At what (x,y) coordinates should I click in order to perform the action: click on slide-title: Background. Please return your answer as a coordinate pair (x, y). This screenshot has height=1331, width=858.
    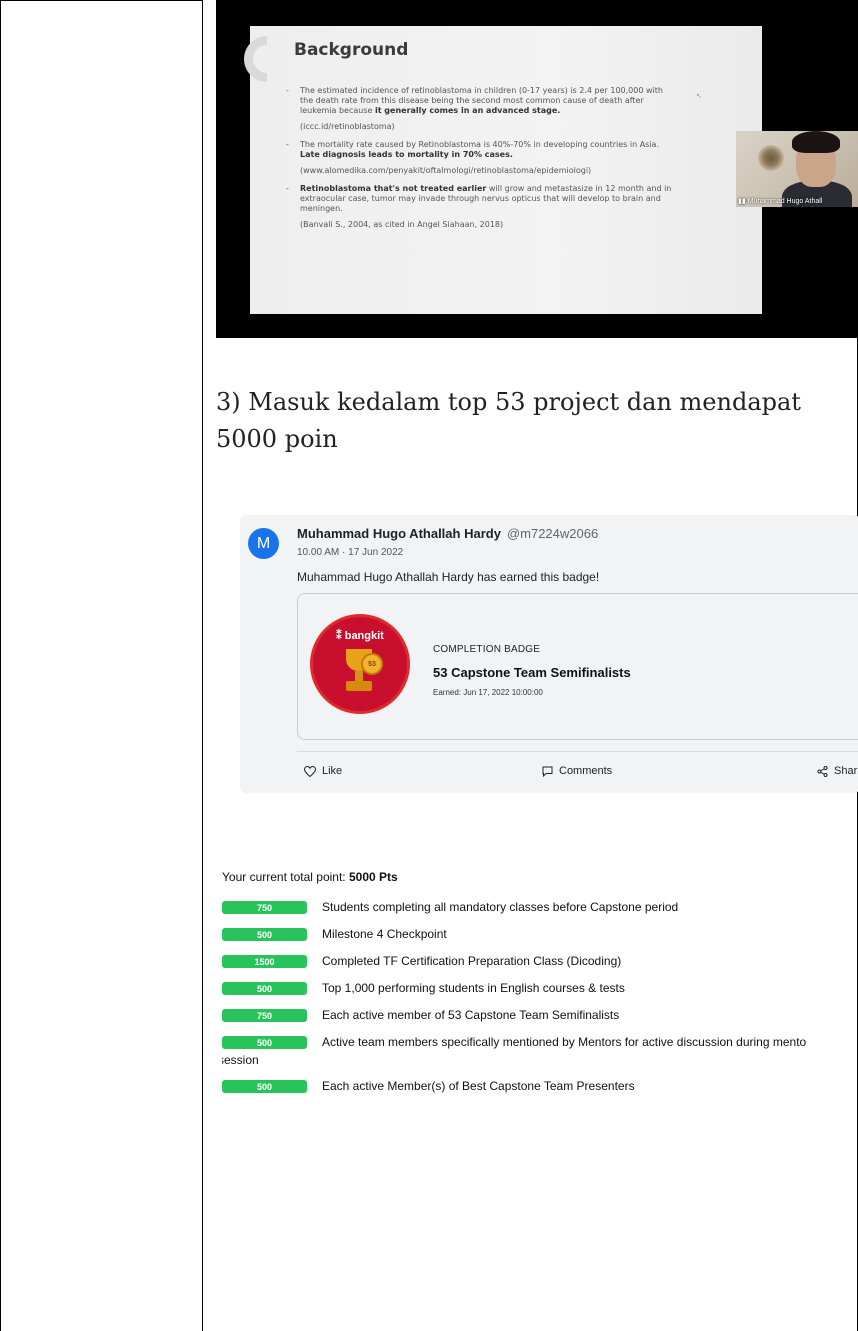
    Looking at the image, I should click on (351, 50).